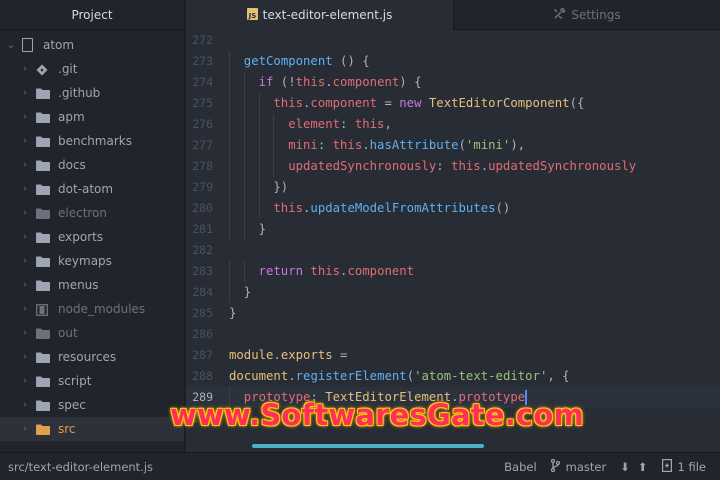 This screenshot has height=480, width=720. I want to click on code-line: 287 module.exports =, so click(453, 355).